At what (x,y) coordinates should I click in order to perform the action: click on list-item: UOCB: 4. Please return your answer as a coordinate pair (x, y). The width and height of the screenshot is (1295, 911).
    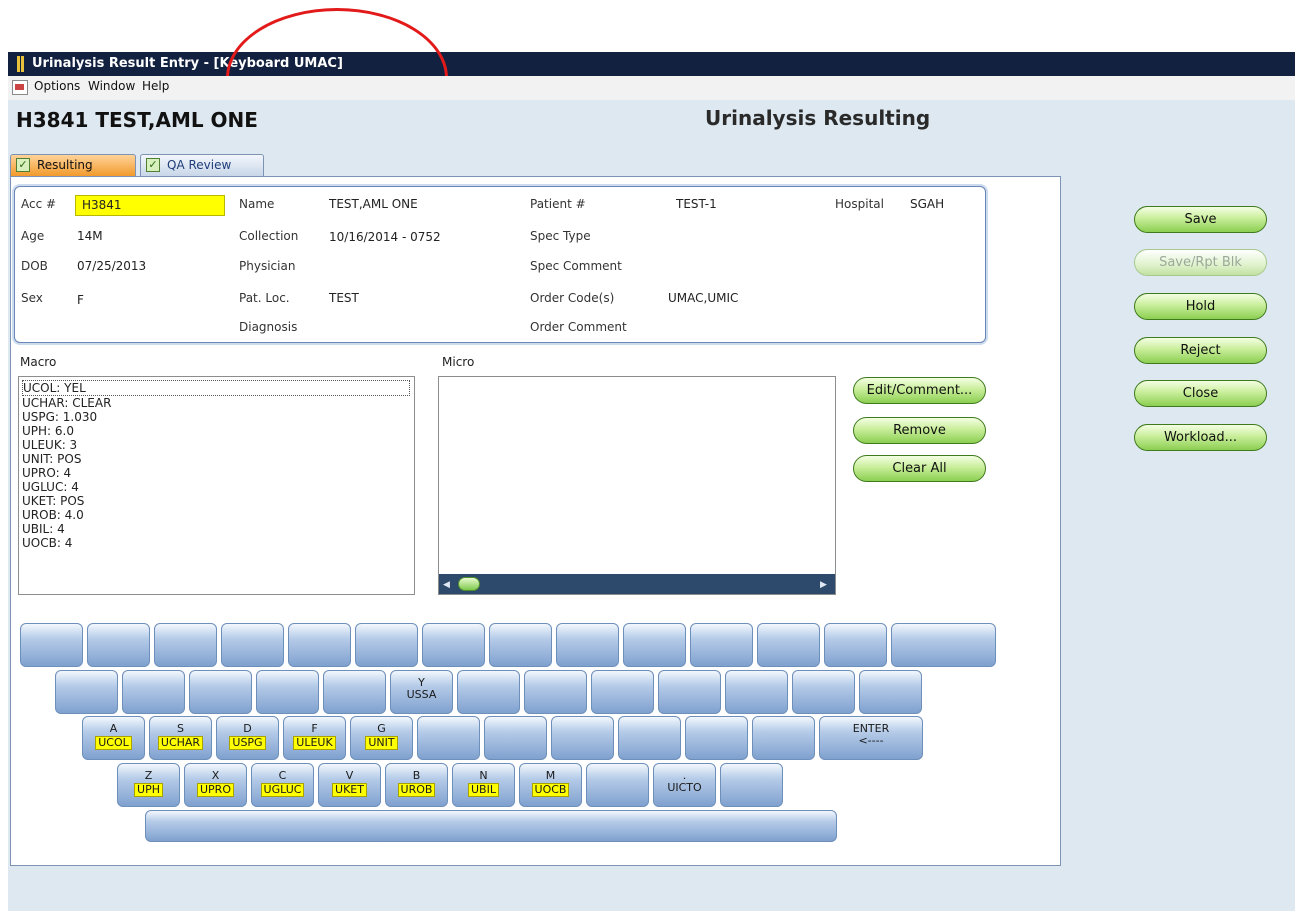
    Looking at the image, I should click on (216, 543).